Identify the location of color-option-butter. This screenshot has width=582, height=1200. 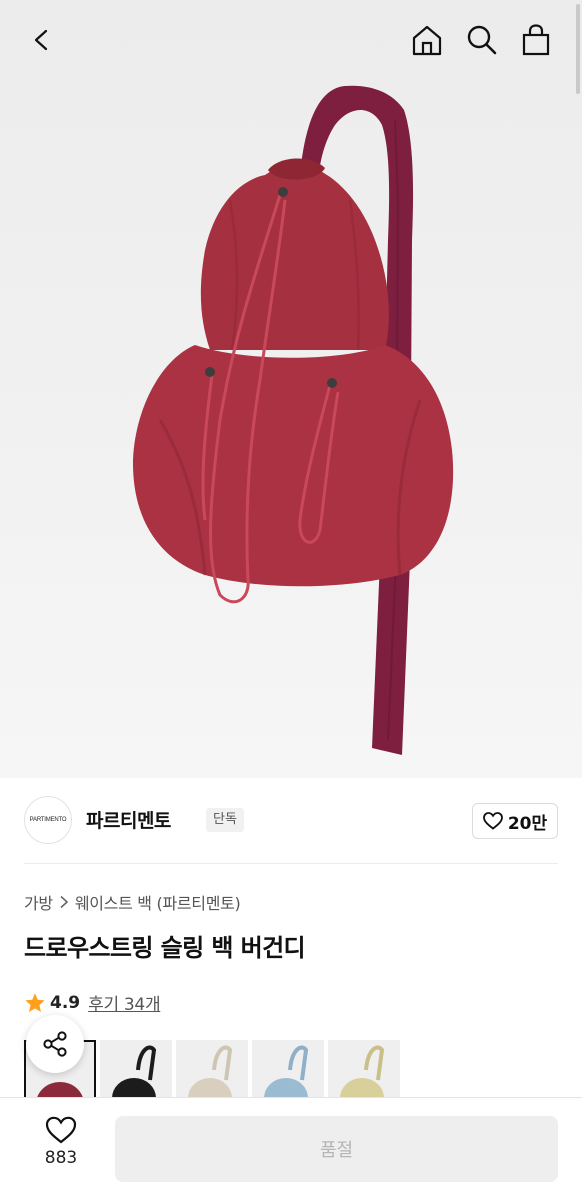
(364, 1070).